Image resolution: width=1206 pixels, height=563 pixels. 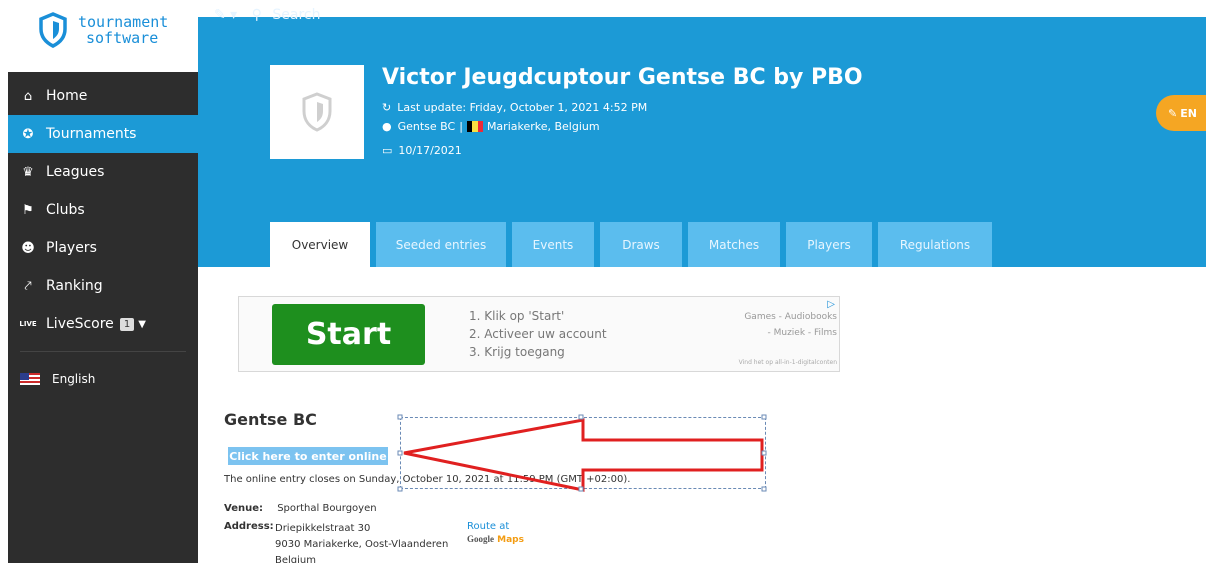 What do you see at coordinates (142, 324) in the screenshot?
I see `caret-down-icon: ▼` at bounding box center [142, 324].